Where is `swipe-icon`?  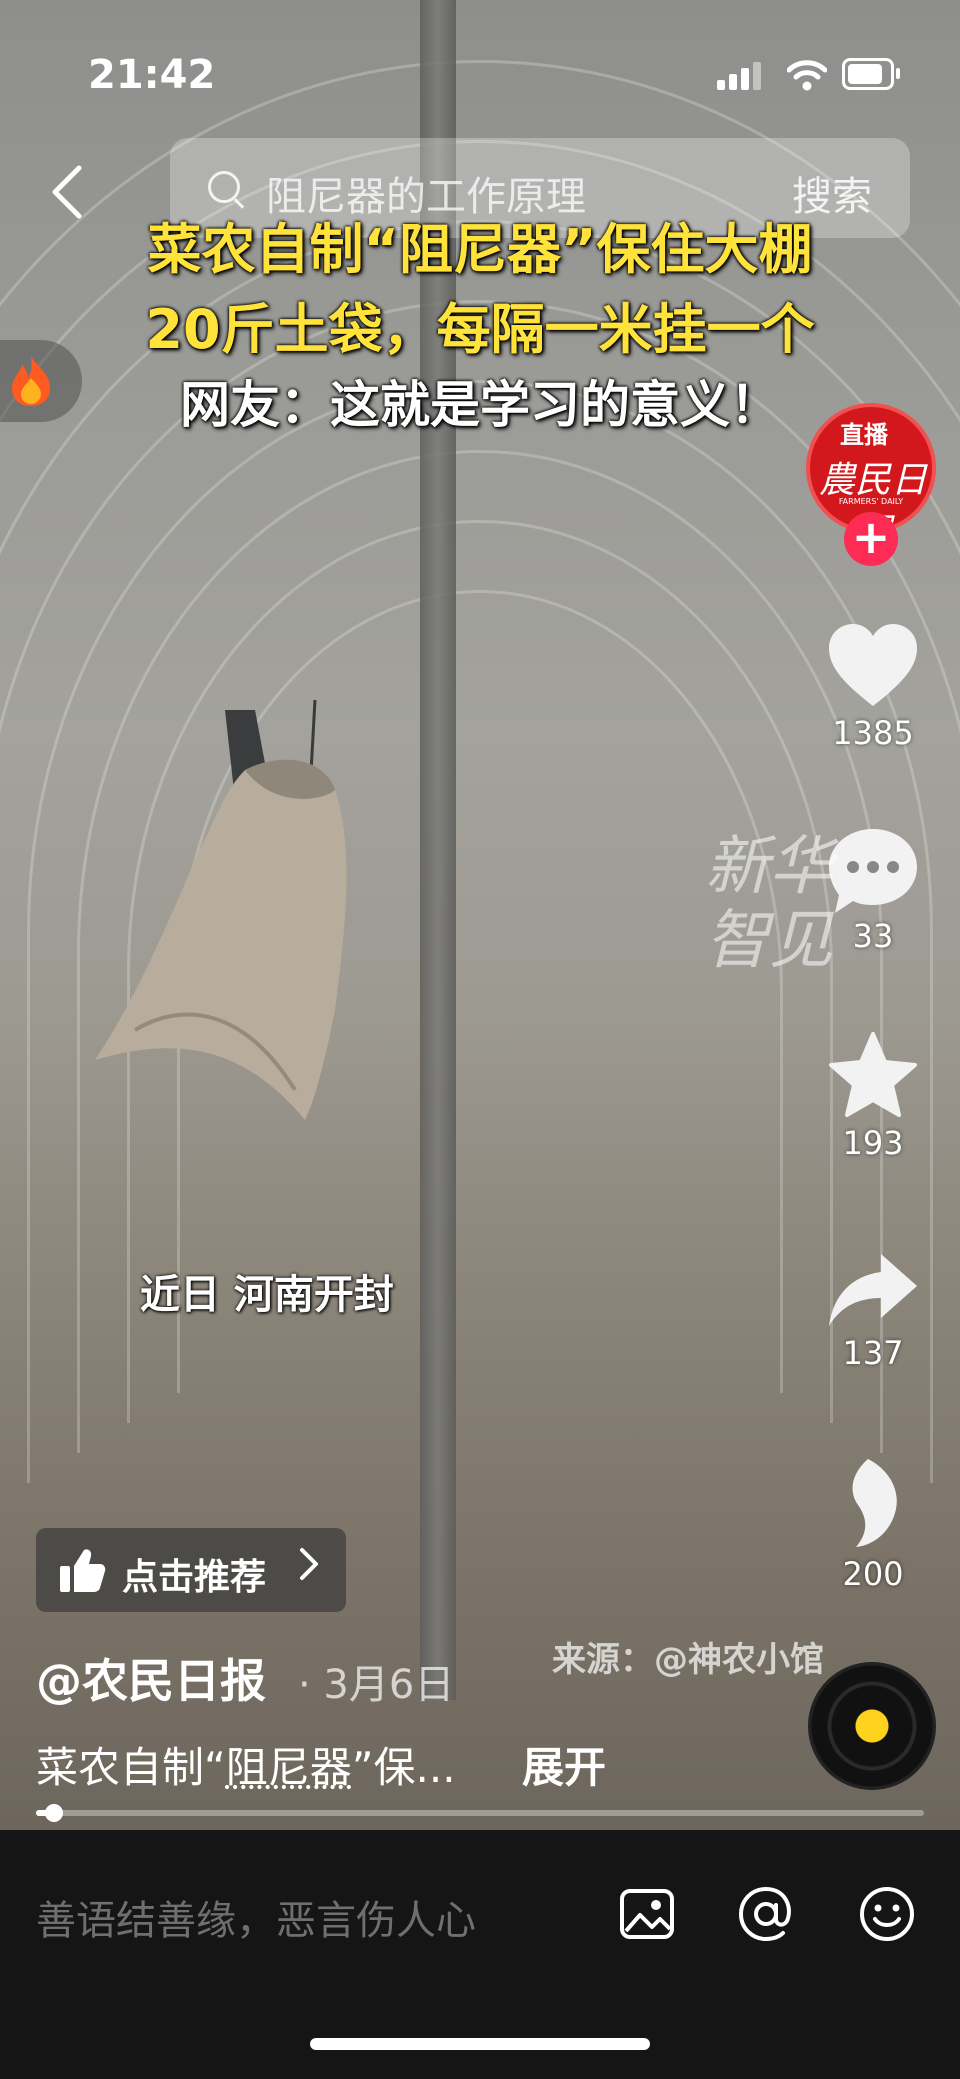 swipe-icon is located at coordinates (874, 1503).